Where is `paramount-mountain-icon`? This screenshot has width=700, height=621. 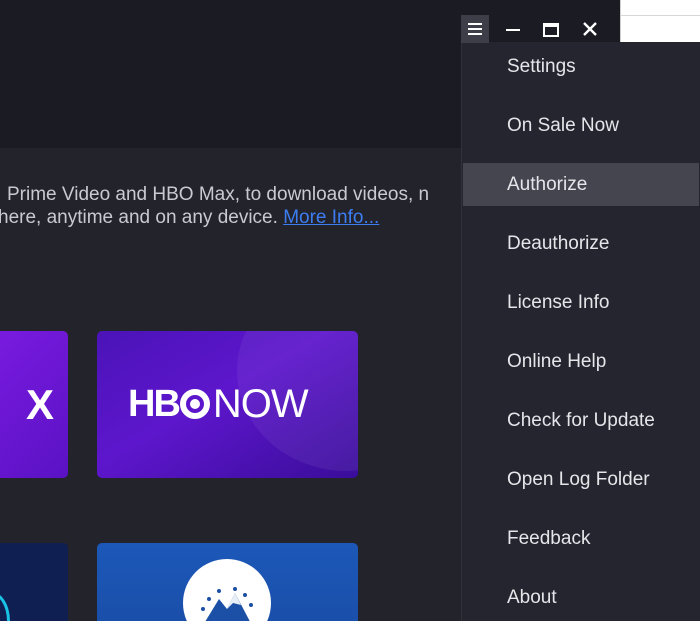
paramount-mountain-icon is located at coordinates (227, 604).